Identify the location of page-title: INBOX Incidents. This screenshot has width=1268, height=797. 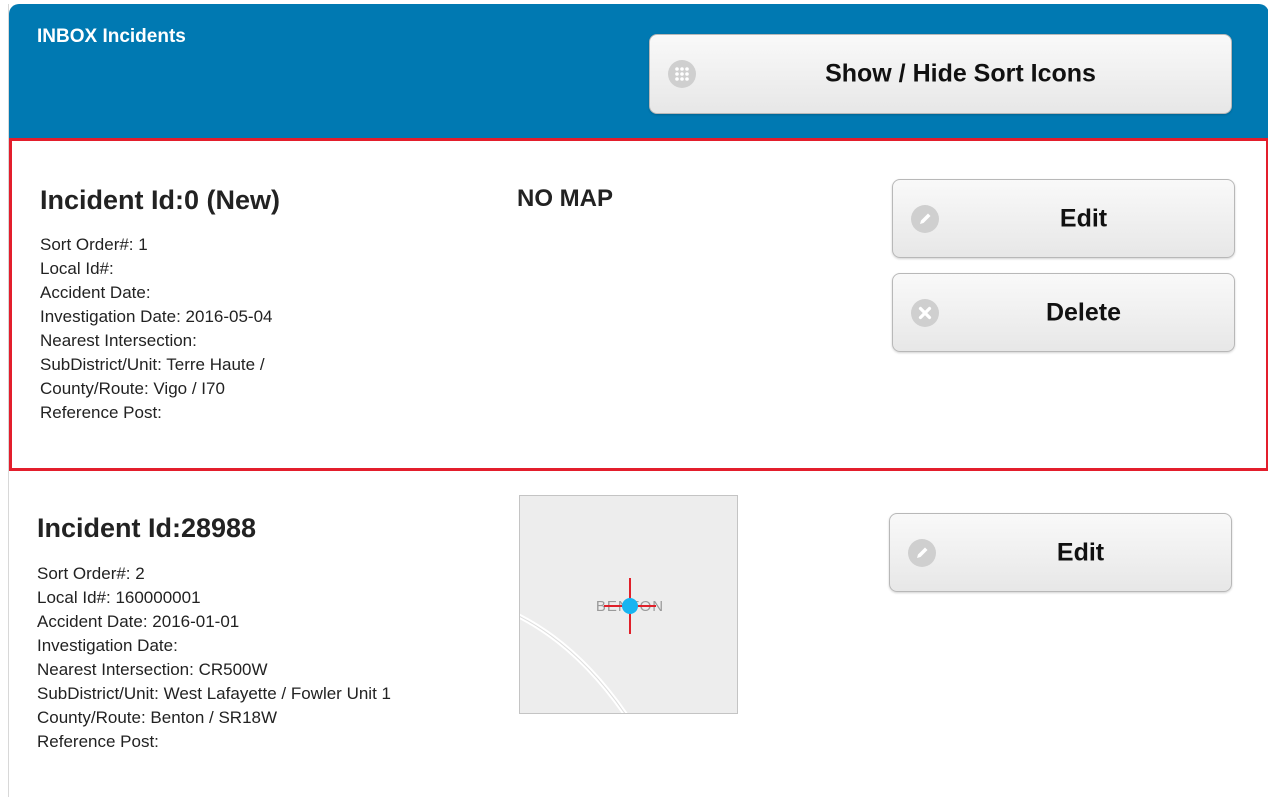
(111, 36).